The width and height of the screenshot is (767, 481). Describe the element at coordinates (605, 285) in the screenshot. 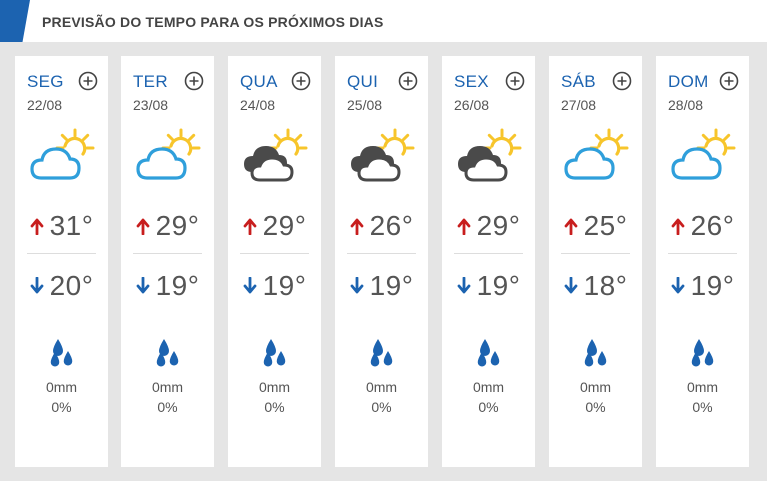

I see `temp-low-value: 18°` at that location.